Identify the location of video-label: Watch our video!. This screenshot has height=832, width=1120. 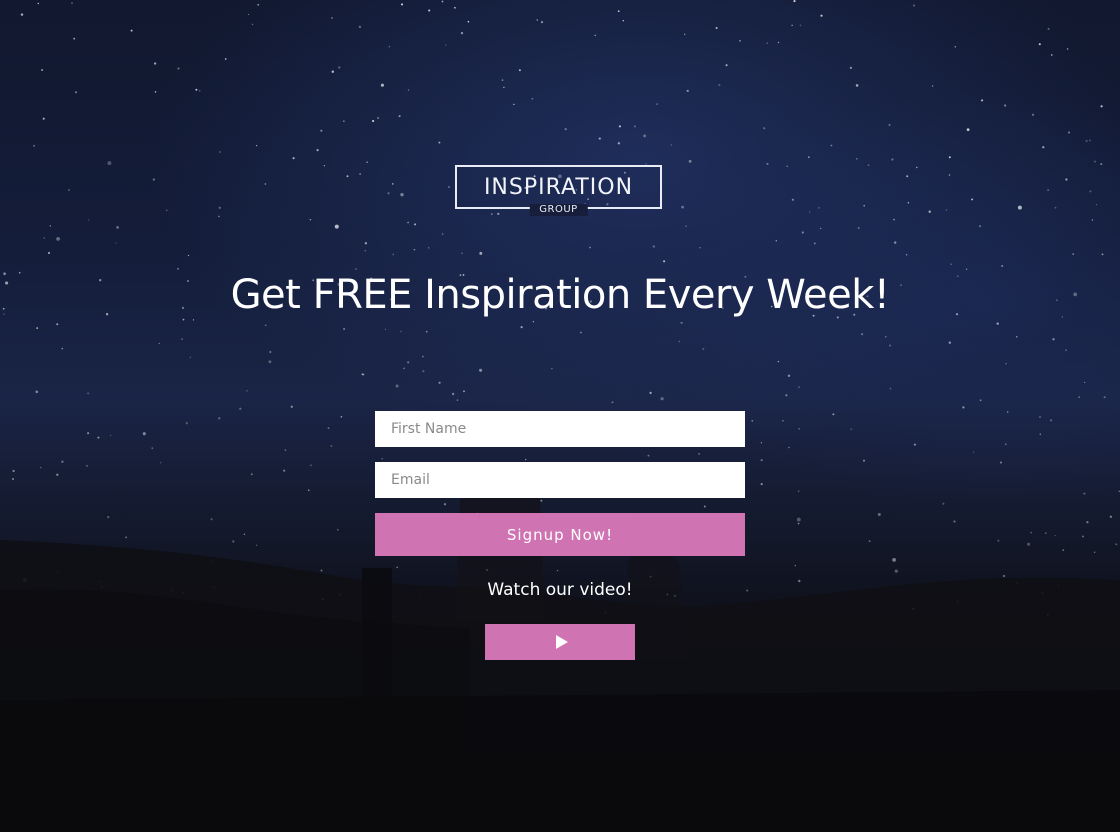
(560, 590).